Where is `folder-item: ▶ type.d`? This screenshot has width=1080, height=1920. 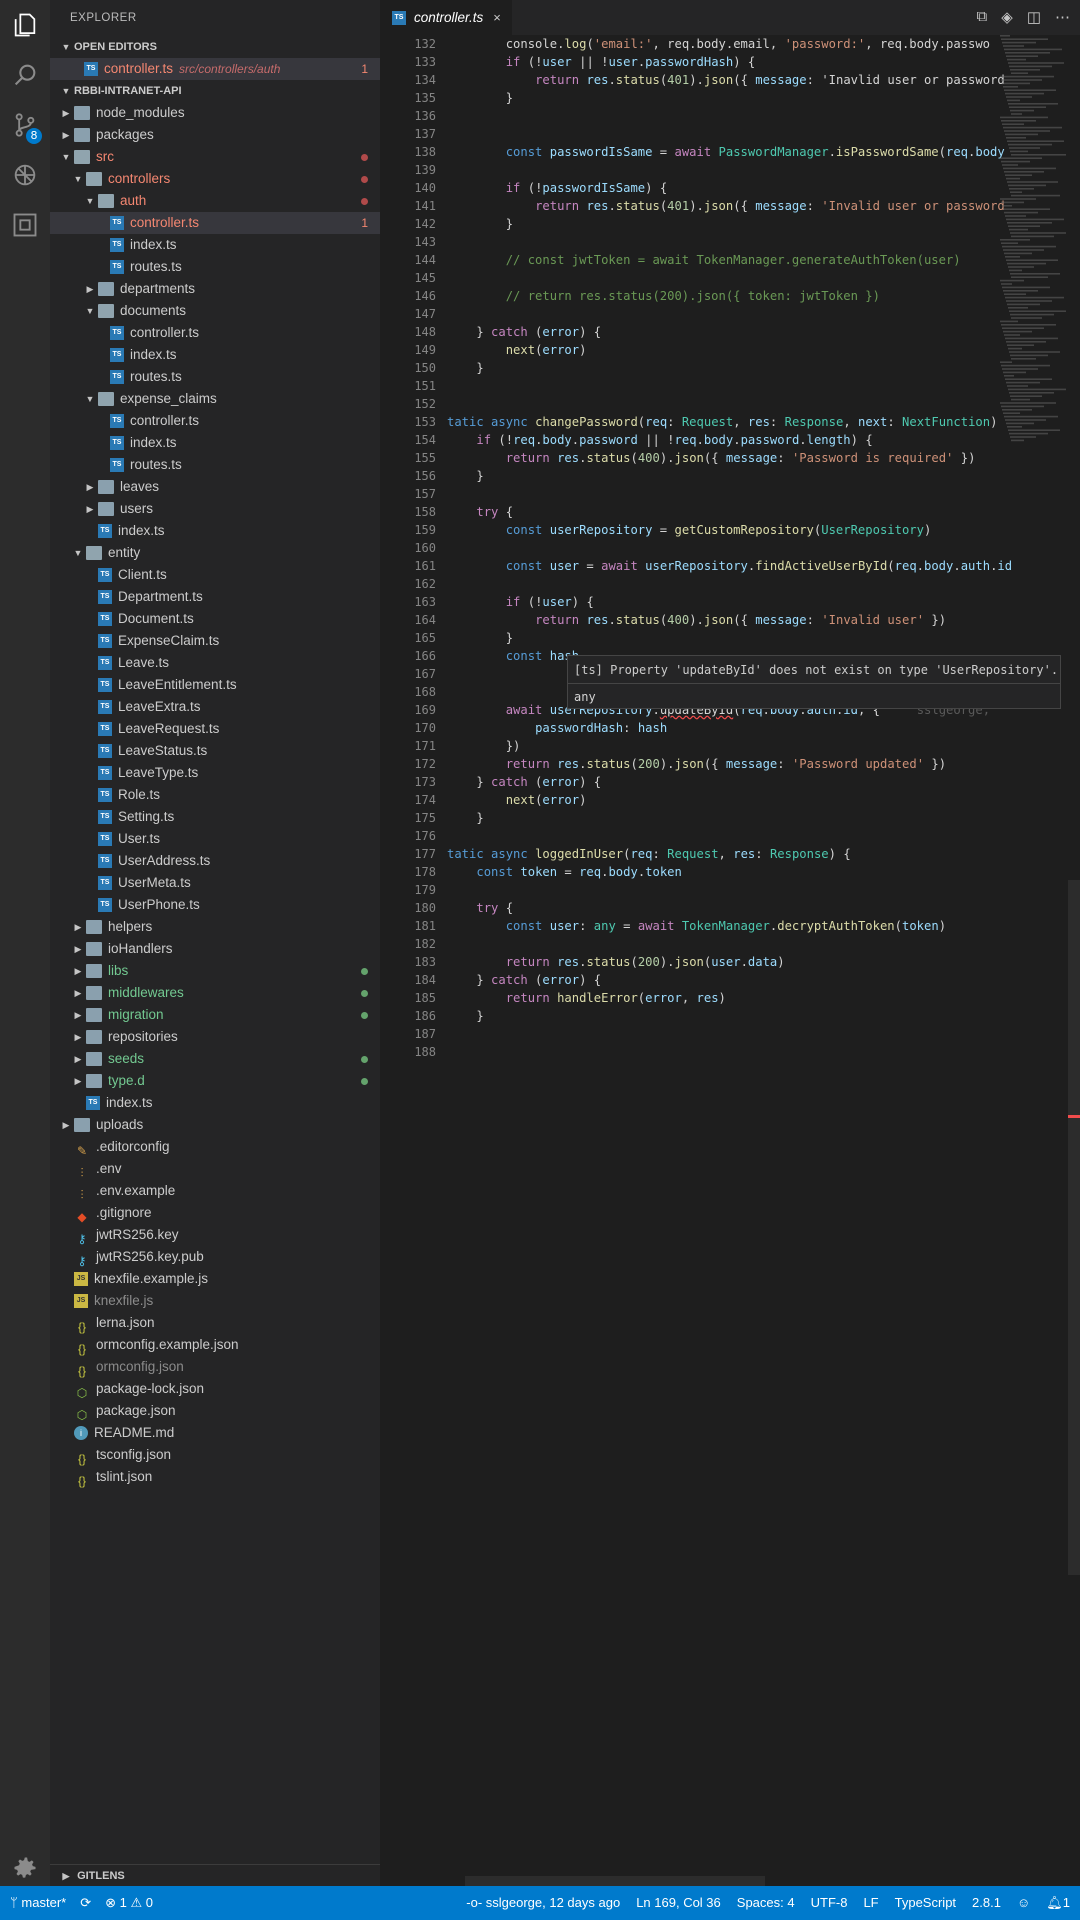
folder-item: ▶ type.d is located at coordinates (215, 1081).